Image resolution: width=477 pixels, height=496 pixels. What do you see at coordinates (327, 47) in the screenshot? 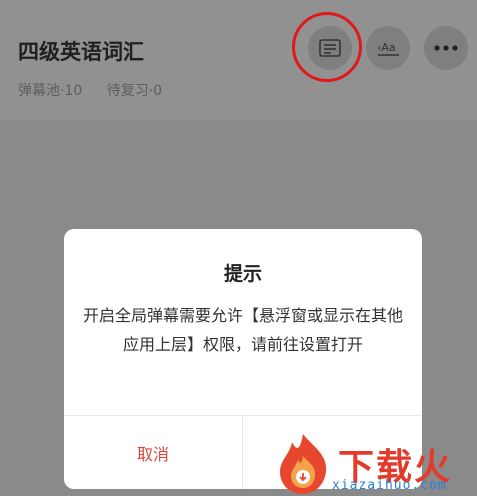
I see `annotation-circle` at bounding box center [327, 47].